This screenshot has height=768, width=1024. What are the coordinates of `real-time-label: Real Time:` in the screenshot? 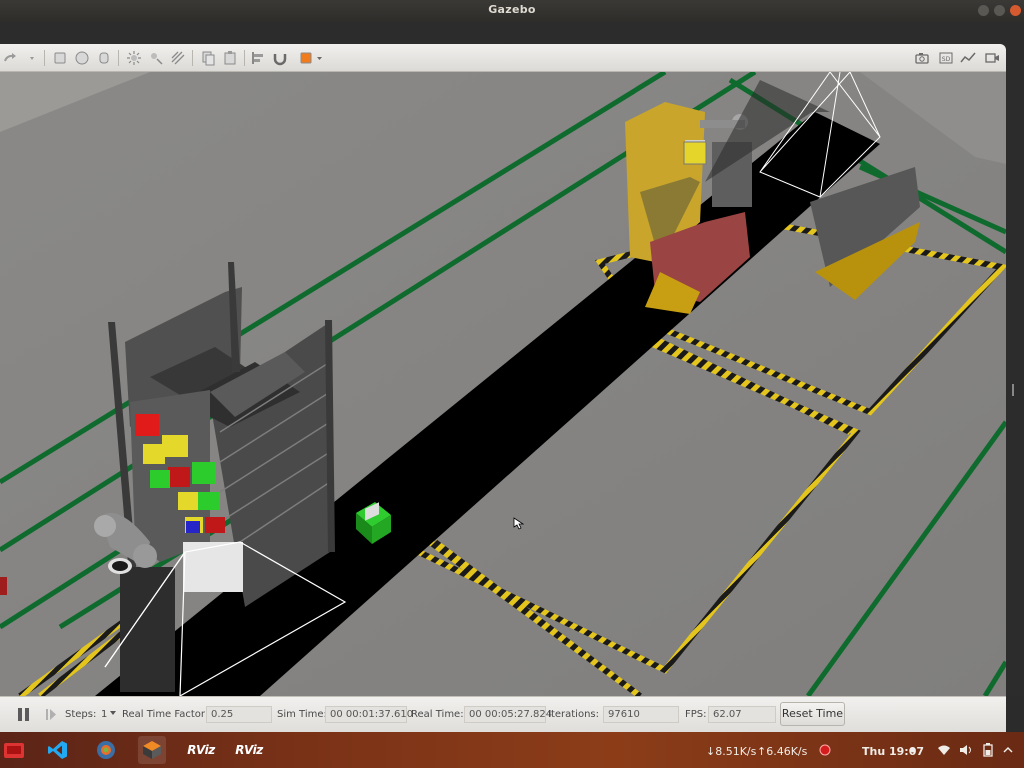 It's located at (437, 714).